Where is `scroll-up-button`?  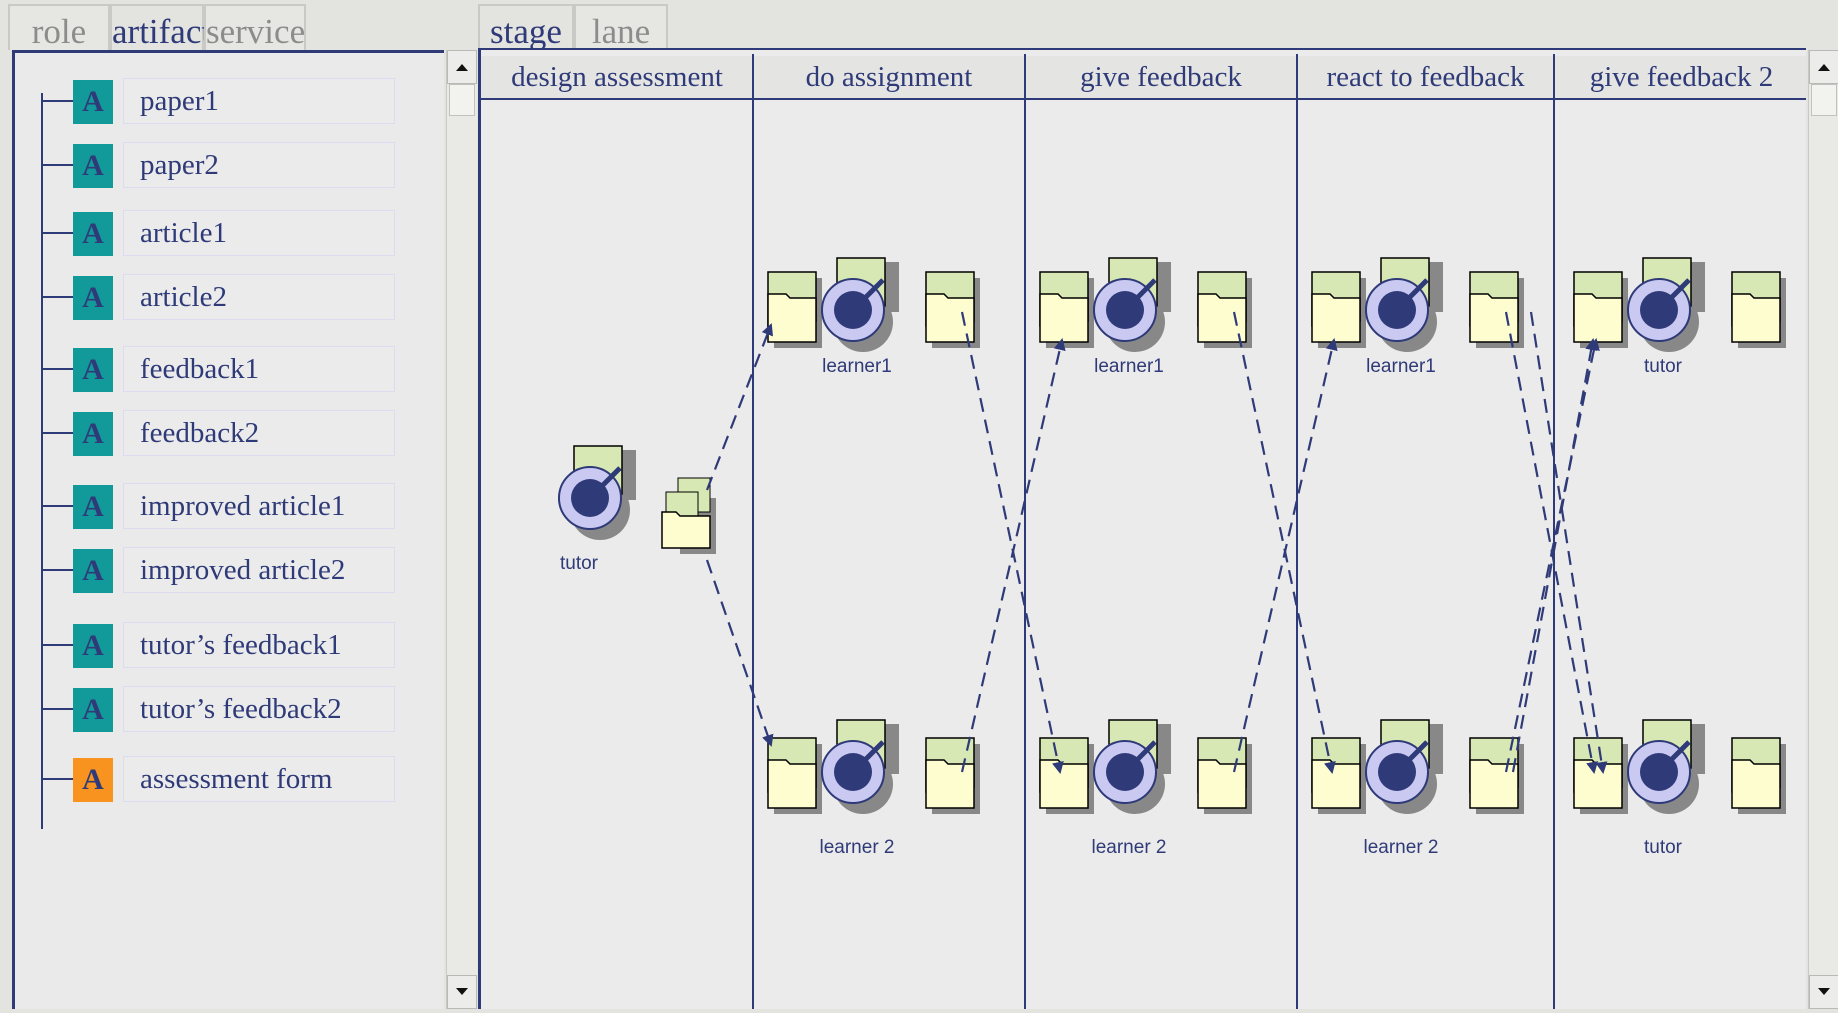
scroll-up-button is located at coordinates (462, 67).